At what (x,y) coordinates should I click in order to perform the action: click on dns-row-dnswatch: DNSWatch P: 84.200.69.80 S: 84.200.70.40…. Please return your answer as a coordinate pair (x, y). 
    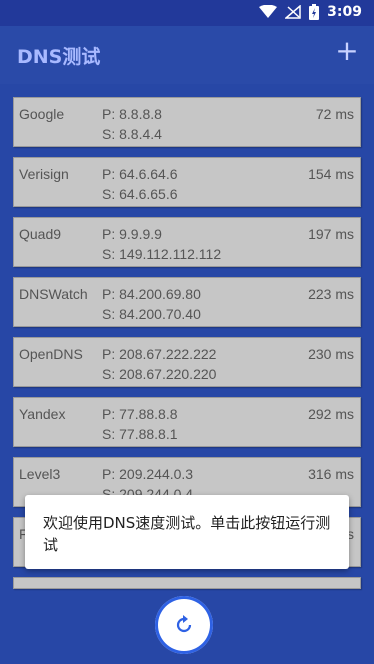
    Looking at the image, I should click on (187, 302).